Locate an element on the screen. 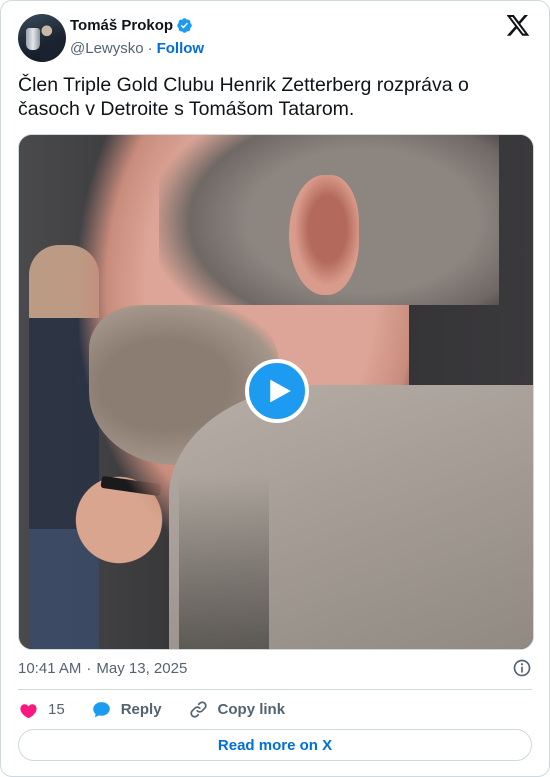 This screenshot has width=550, height=777. tweet-date: May 13, 2025 is located at coordinates (141, 668).